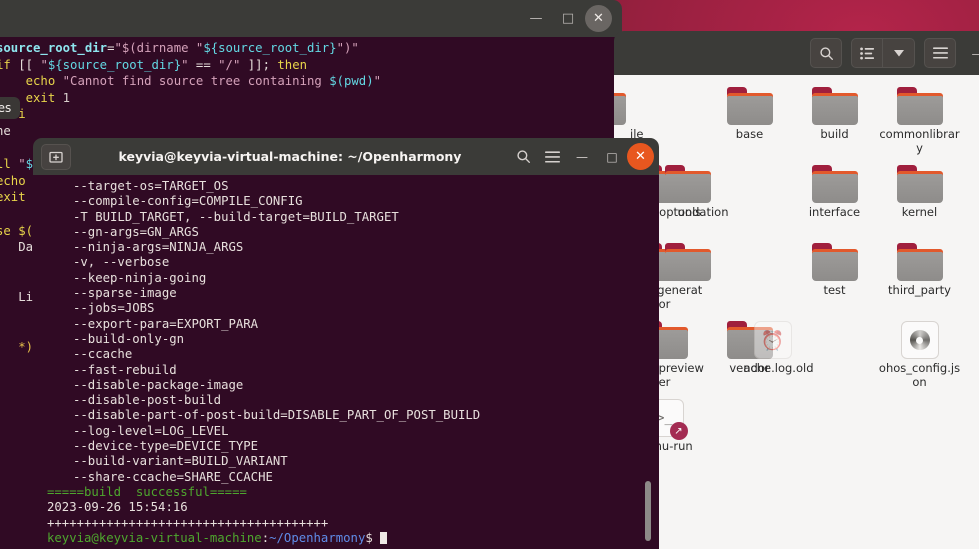 The image size is (979, 549). I want to click on list-item: test, so click(834, 276).